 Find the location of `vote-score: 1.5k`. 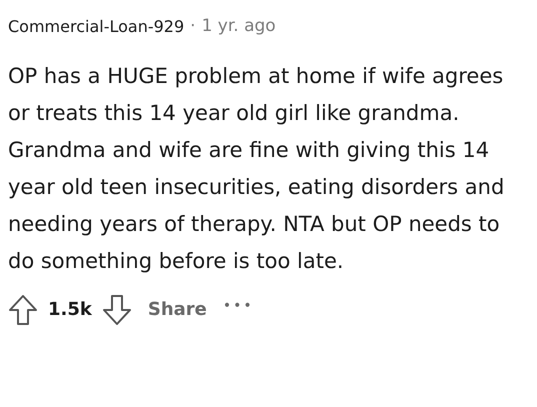

vote-score: 1.5k is located at coordinates (70, 310).